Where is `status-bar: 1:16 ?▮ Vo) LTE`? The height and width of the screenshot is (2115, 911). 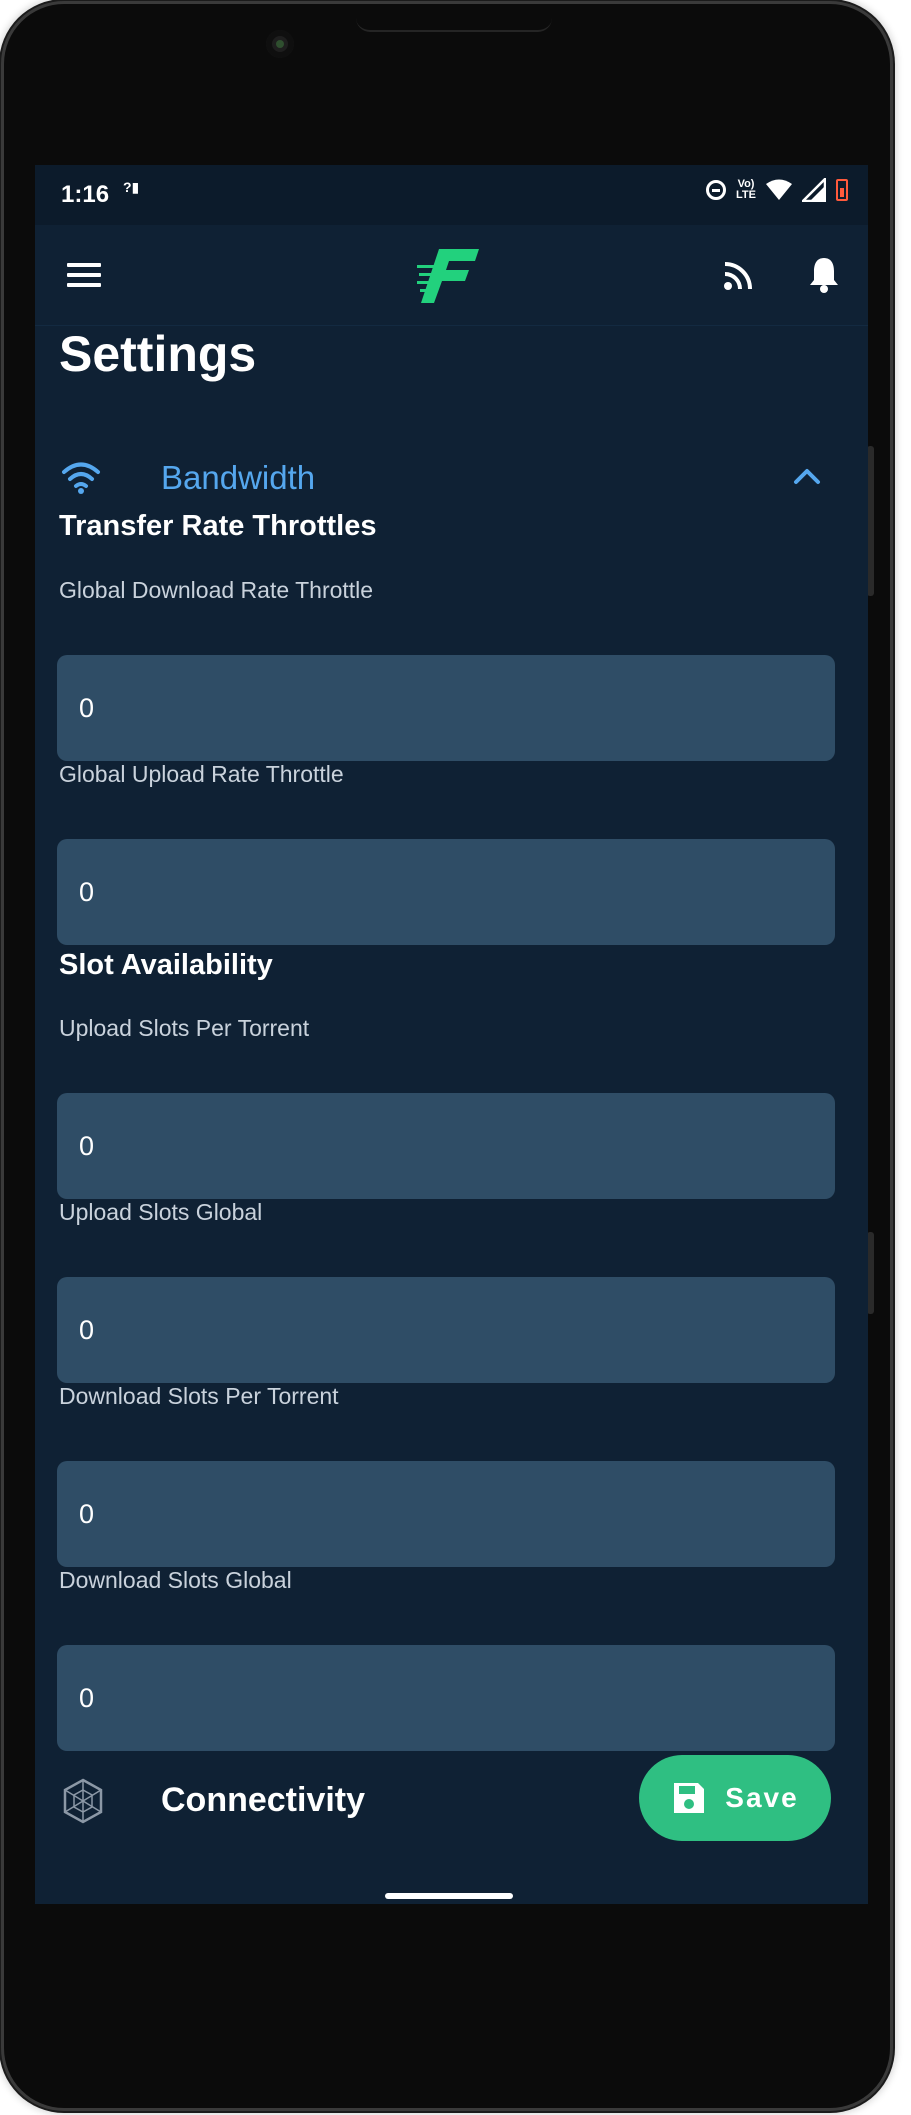 status-bar: 1:16 ?▮ Vo) LTE is located at coordinates (451, 195).